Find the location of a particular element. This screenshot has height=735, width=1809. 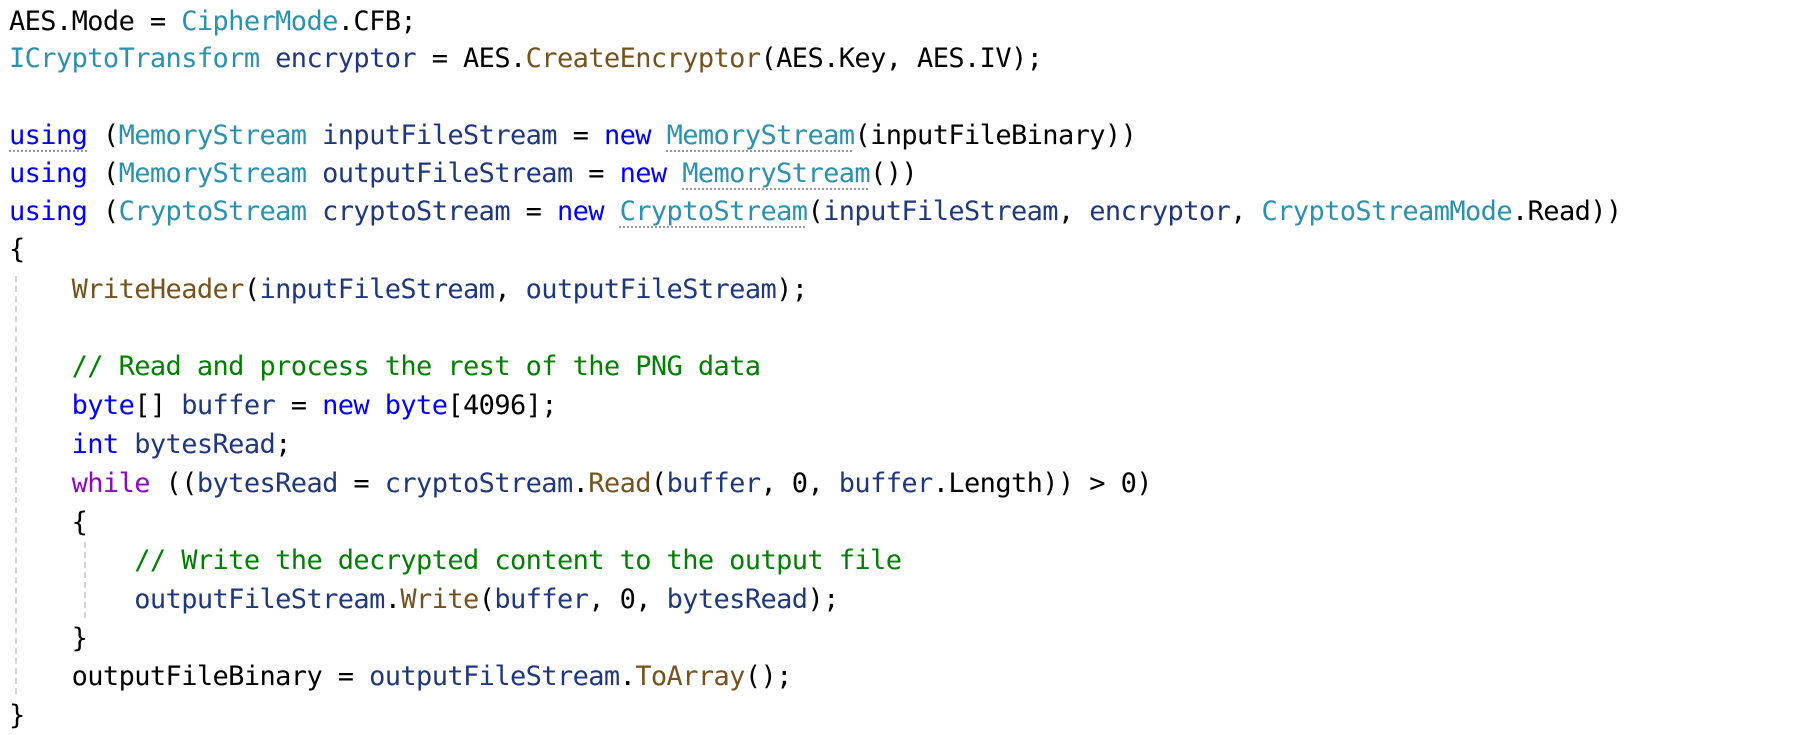

code-line: byte[] buffer = new byte[4096]; is located at coordinates (283, 406).